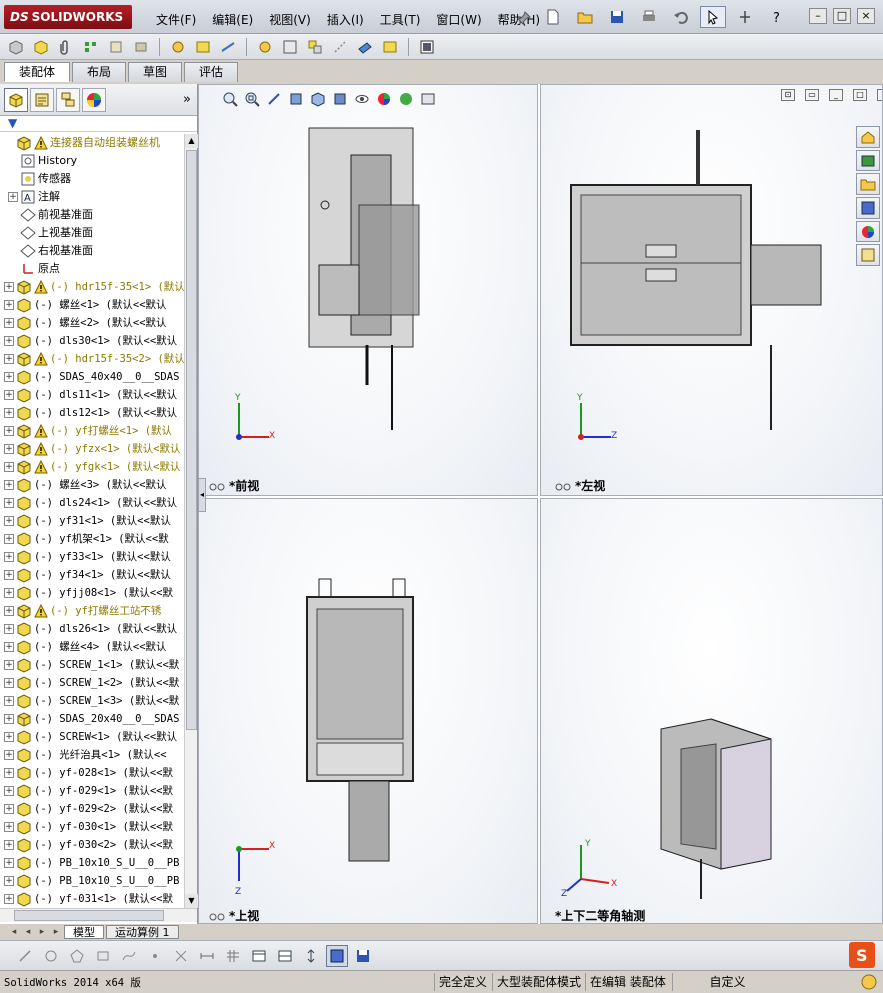 This screenshot has width=883, height=993. Describe the element at coordinates (92, 179) in the screenshot. I see `tree-feature-item: 传感器` at that location.